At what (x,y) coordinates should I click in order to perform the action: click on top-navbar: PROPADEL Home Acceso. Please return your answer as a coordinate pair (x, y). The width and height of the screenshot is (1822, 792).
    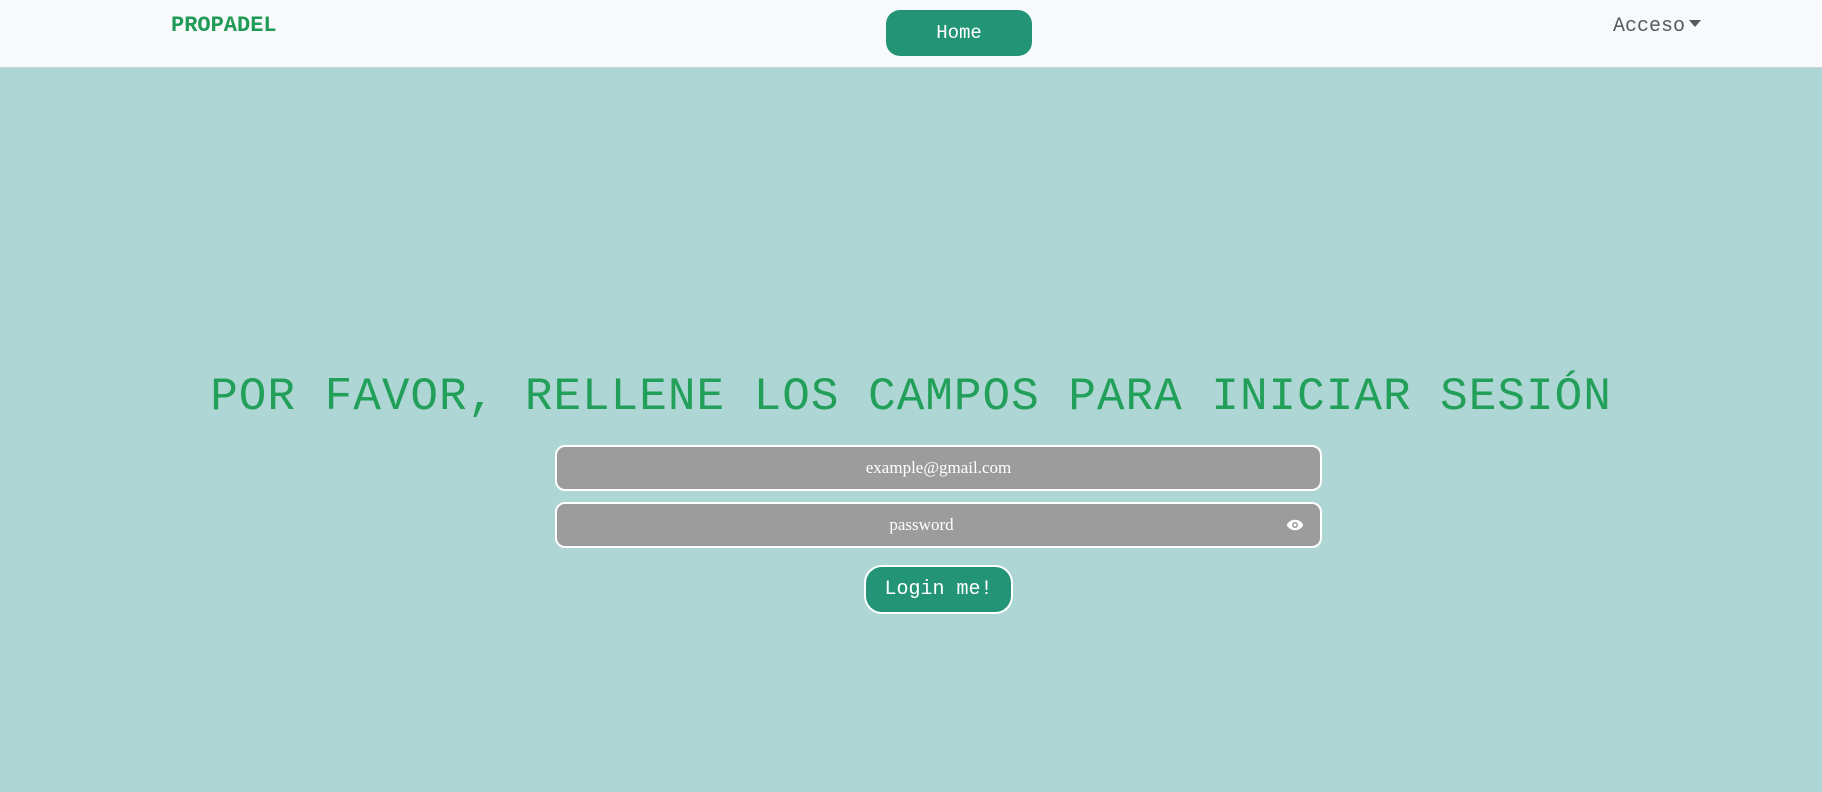
    Looking at the image, I should click on (911, 34).